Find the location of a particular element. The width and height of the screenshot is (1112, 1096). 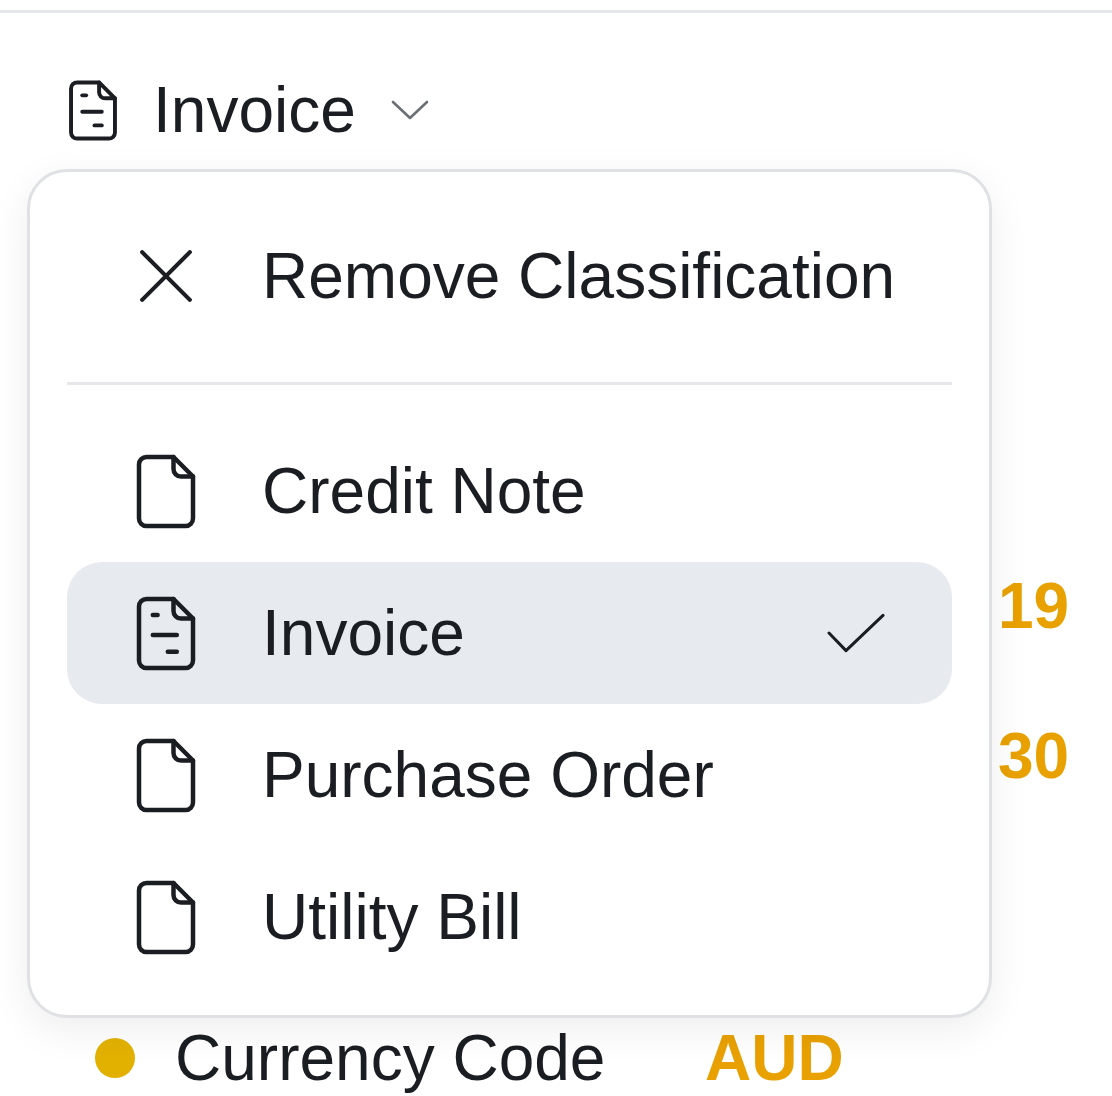

menu-item: Invoice is located at coordinates (509, 633).